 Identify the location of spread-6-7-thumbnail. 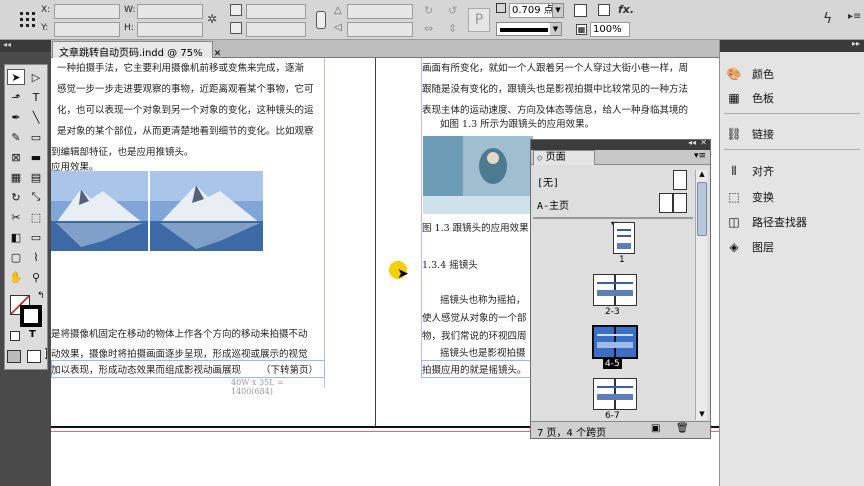
(615, 394).